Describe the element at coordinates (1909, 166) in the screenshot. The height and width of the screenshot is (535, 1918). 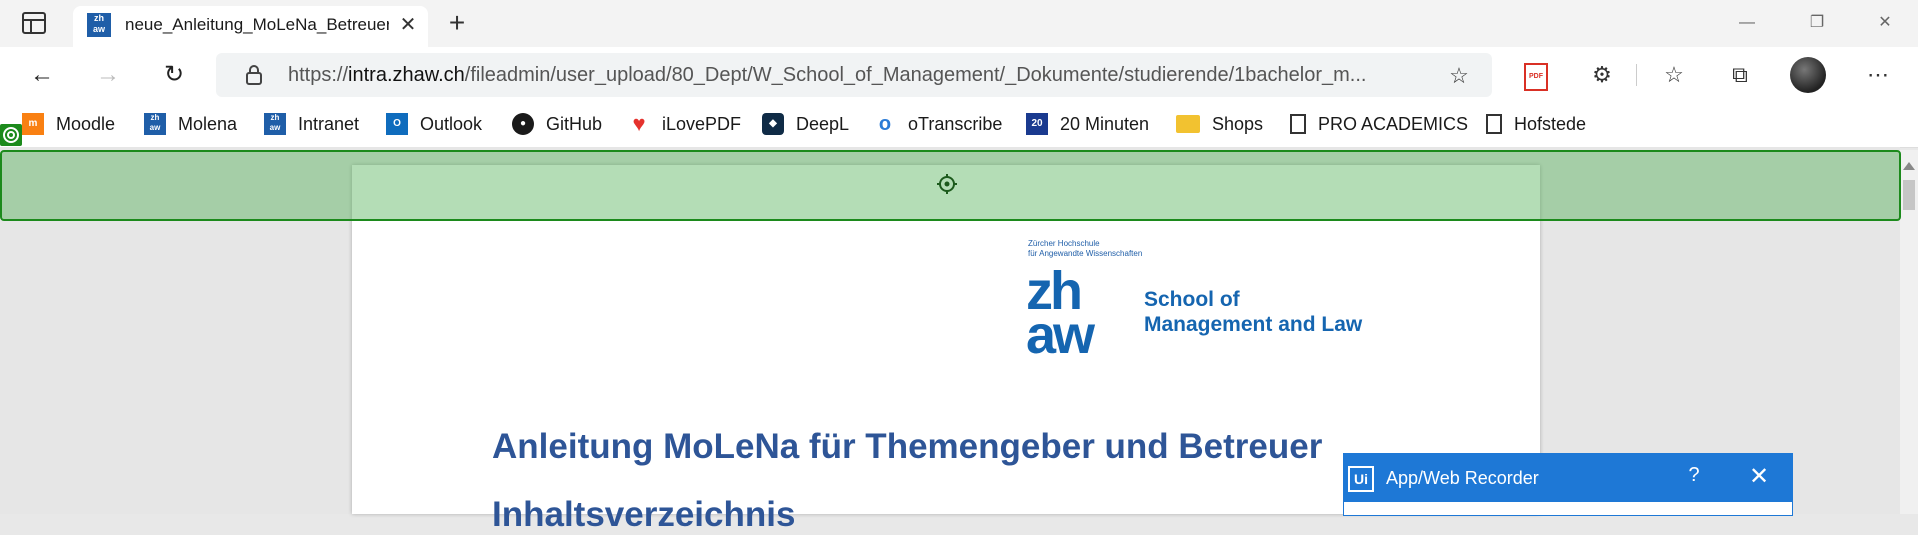
I see `scroll-up-icon` at that location.